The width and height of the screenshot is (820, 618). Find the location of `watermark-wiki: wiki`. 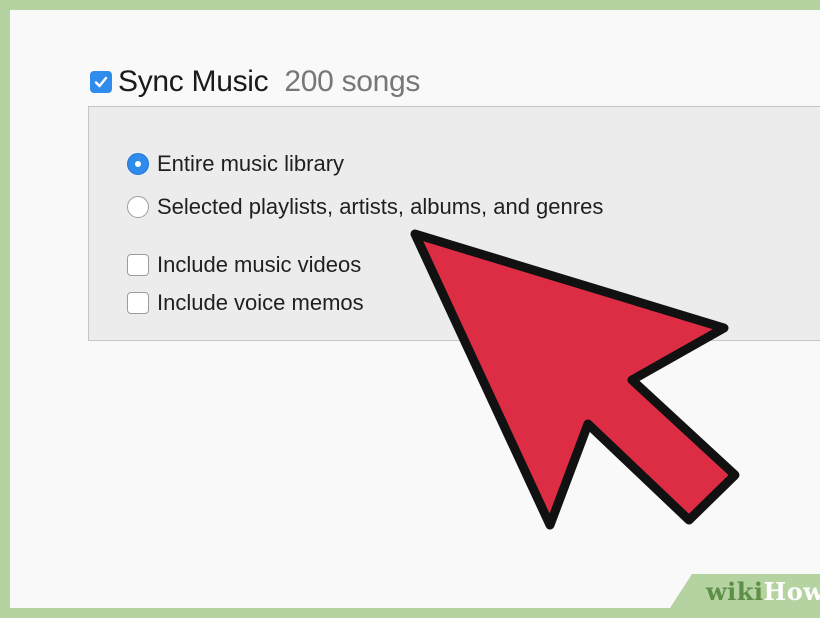

watermark-wiki: wiki is located at coordinates (735, 591).